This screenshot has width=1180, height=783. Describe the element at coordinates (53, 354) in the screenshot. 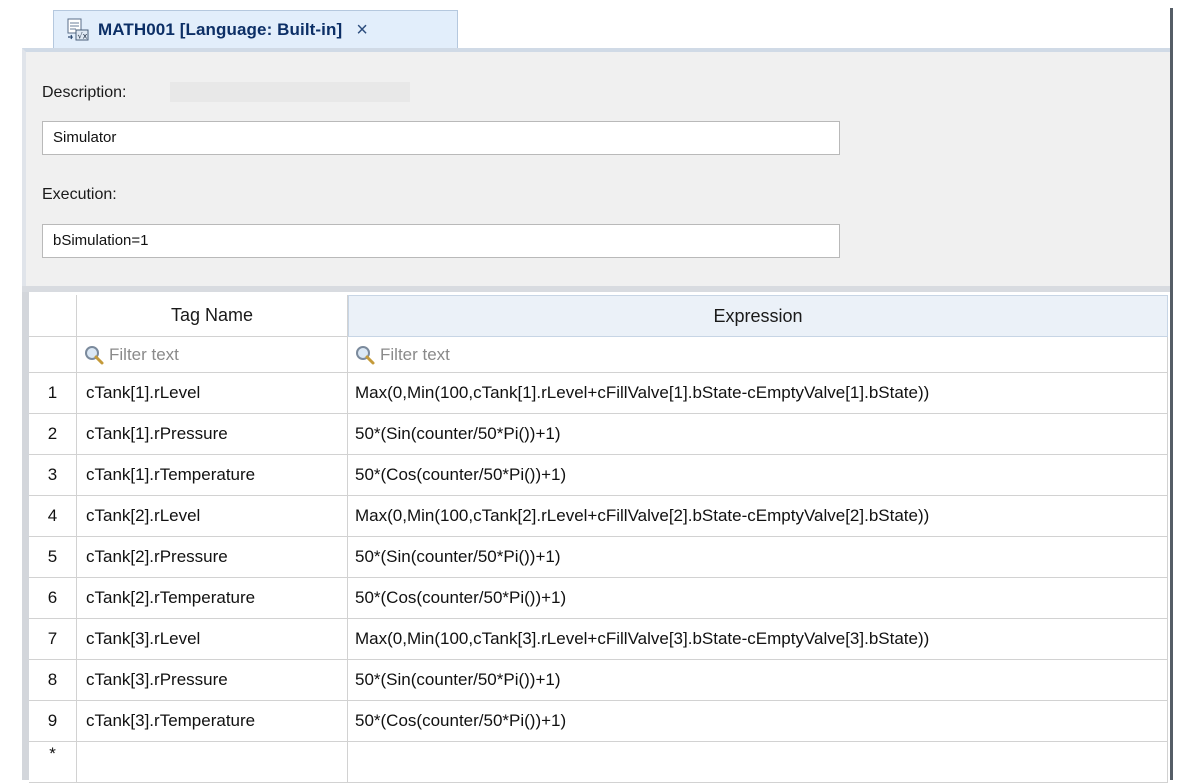

I see `filter-row-number` at that location.